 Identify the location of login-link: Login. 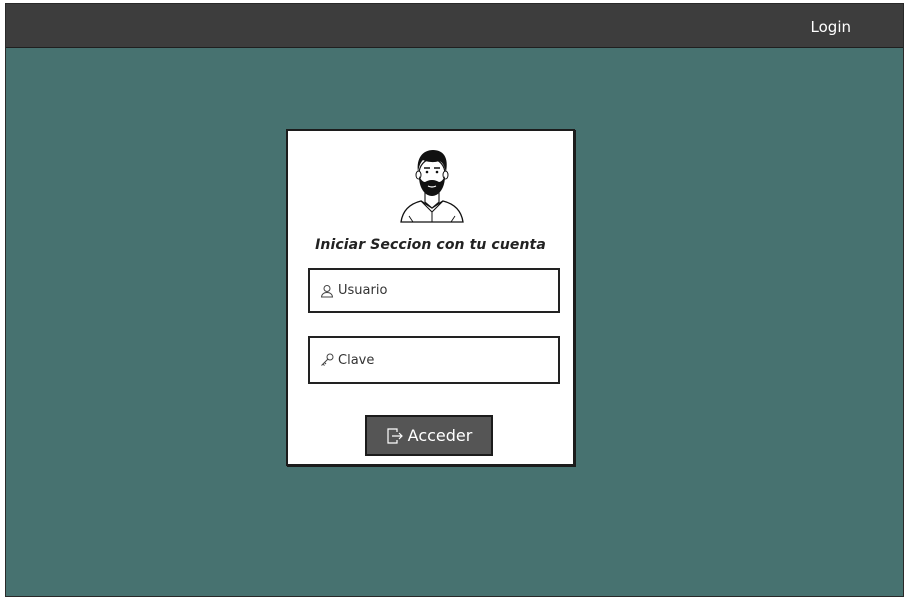
(831, 27).